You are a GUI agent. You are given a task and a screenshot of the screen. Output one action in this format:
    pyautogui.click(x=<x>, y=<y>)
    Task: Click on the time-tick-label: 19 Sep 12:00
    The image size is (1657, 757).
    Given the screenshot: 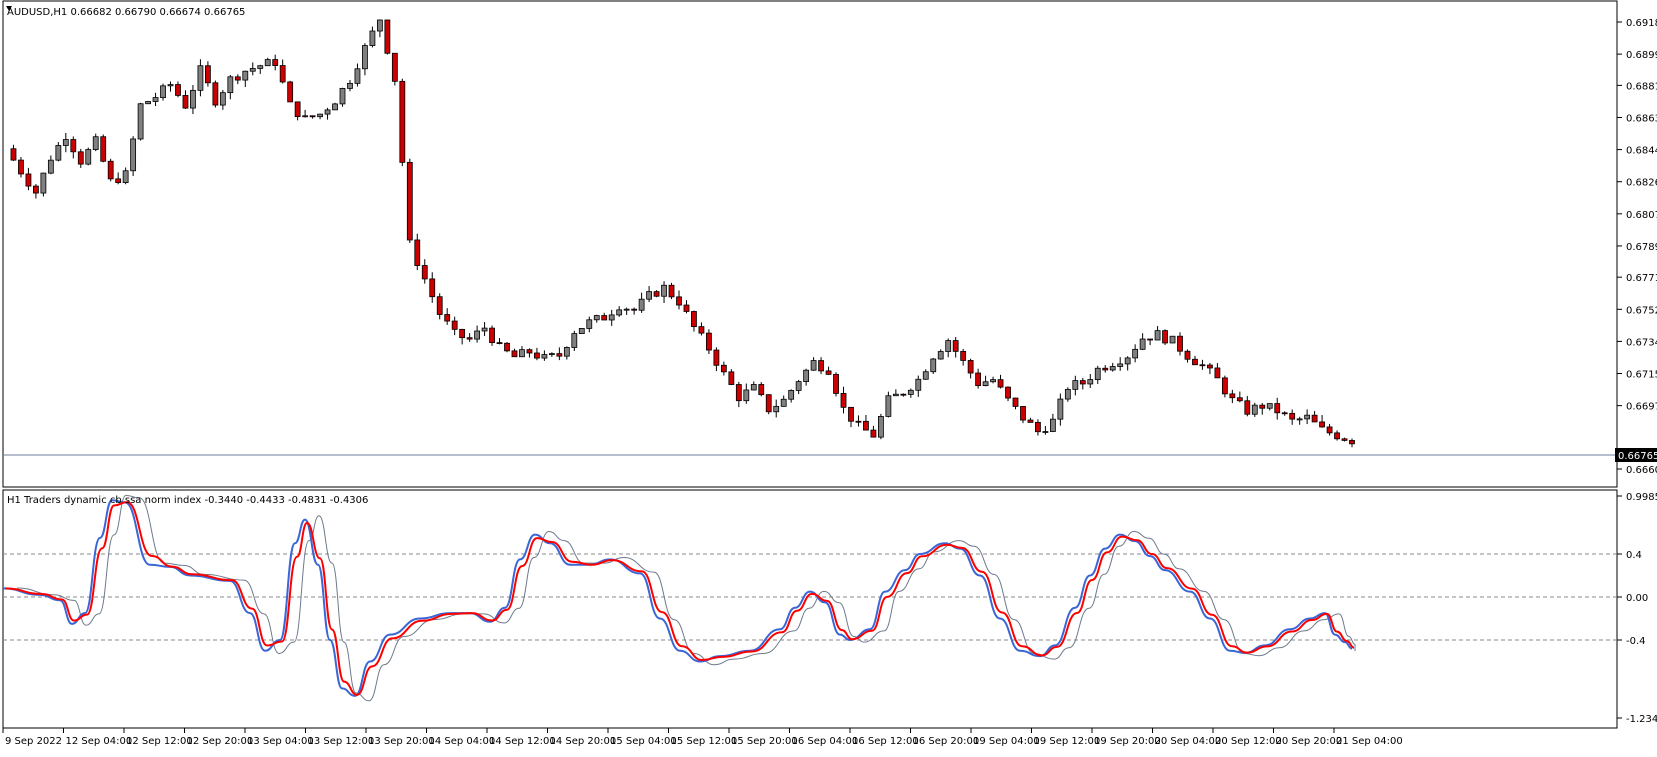 What is the action you would take?
    pyautogui.click(x=1067, y=741)
    